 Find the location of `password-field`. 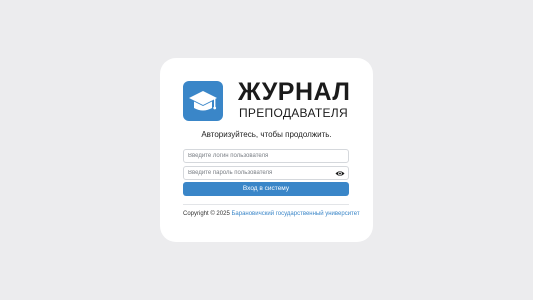

password-field is located at coordinates (266, 173).